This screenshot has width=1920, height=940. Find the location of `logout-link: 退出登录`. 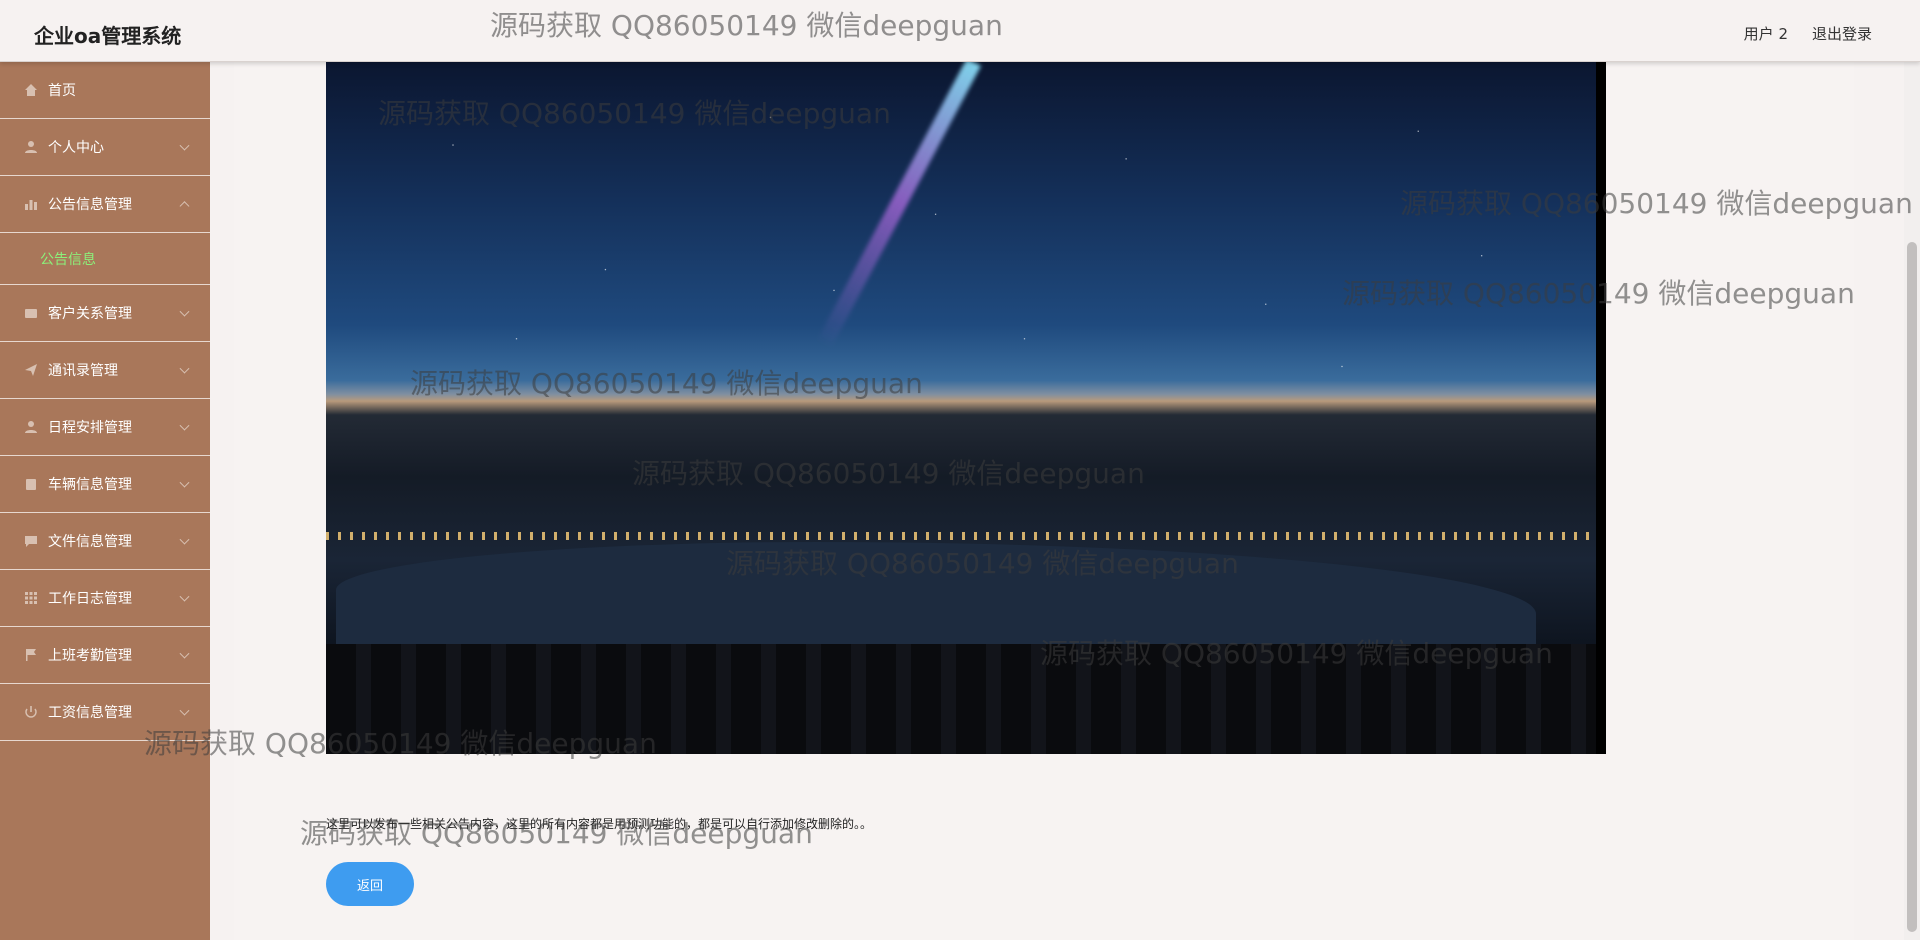

logout-link: 退出登录 is located at coordinates (1842, 33).